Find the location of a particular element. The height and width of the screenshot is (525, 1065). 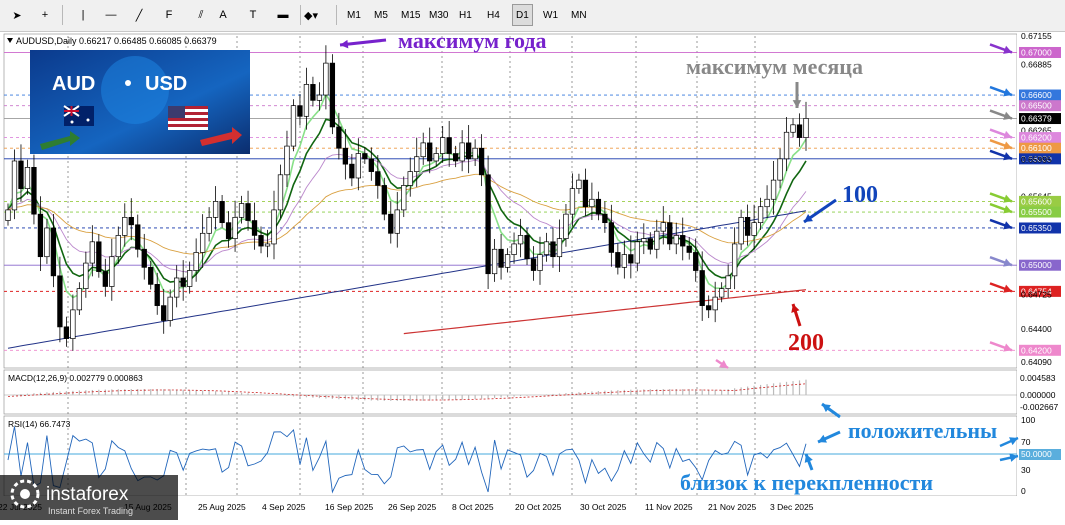

price-axis-label: 0.65995 is located at coordinates (1036, 159).